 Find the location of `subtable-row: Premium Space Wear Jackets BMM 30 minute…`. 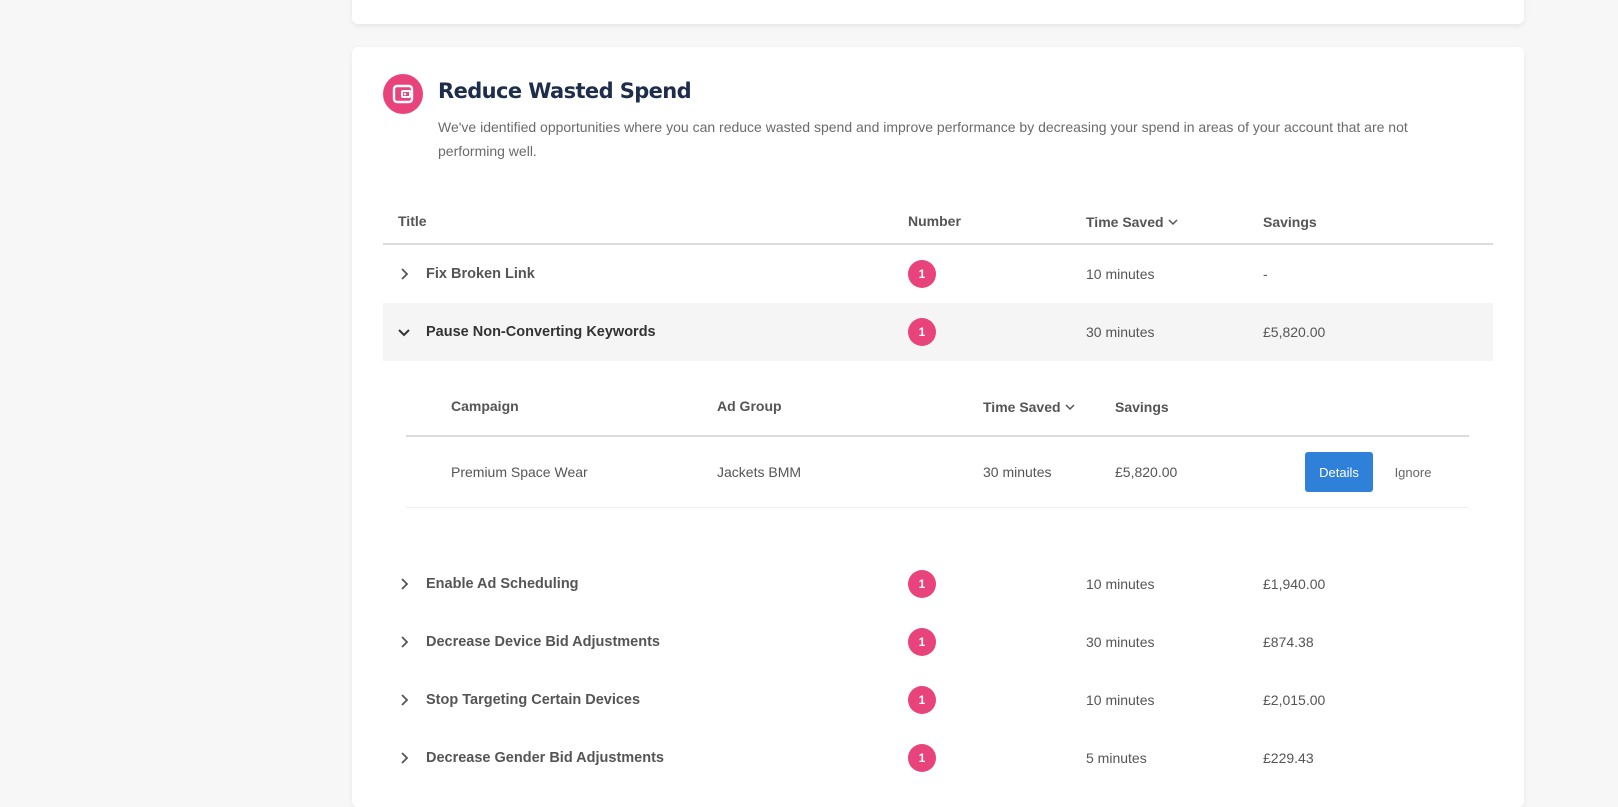

subtable-row: Premium Space Wear Jackets BMM 30 minute… is located at coordinates (937, 472).